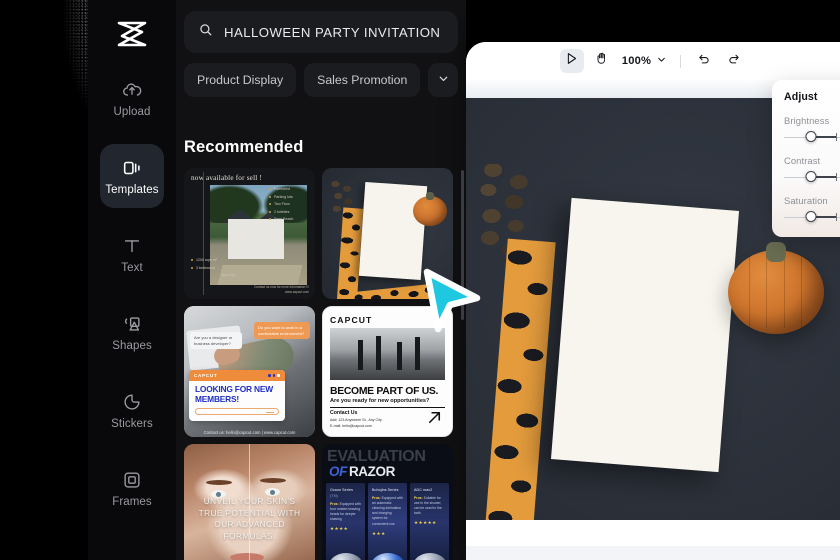 This screenshot has height=560, width=840. Describe the element at coordinates (132, 34) in the screenshot. I see `capcut-logo-icon` at that location.